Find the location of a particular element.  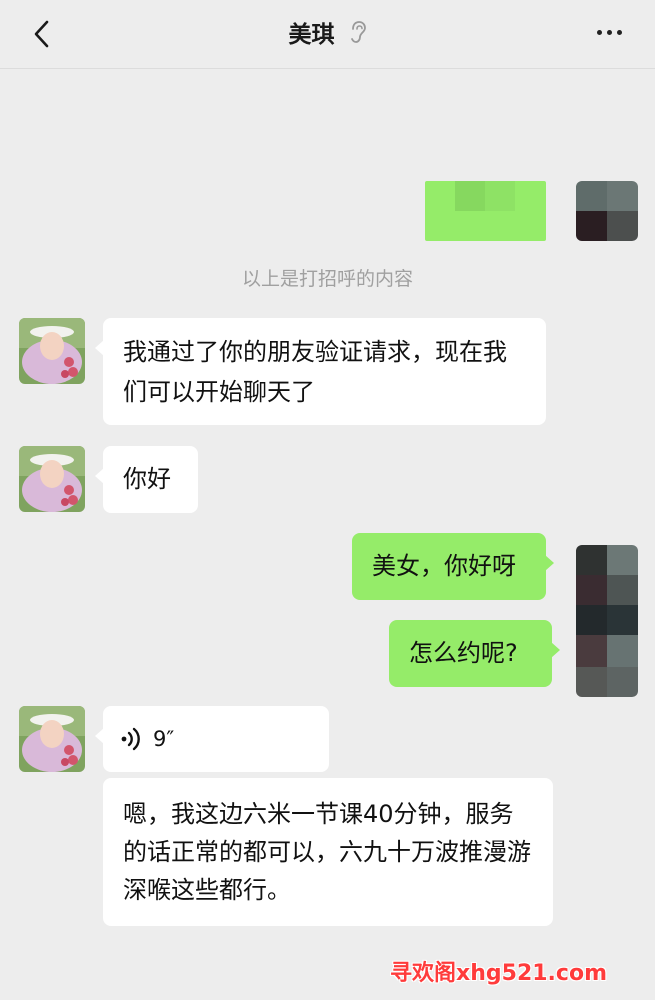

chat-header: 美琪 is located at coordinates (327, 34).